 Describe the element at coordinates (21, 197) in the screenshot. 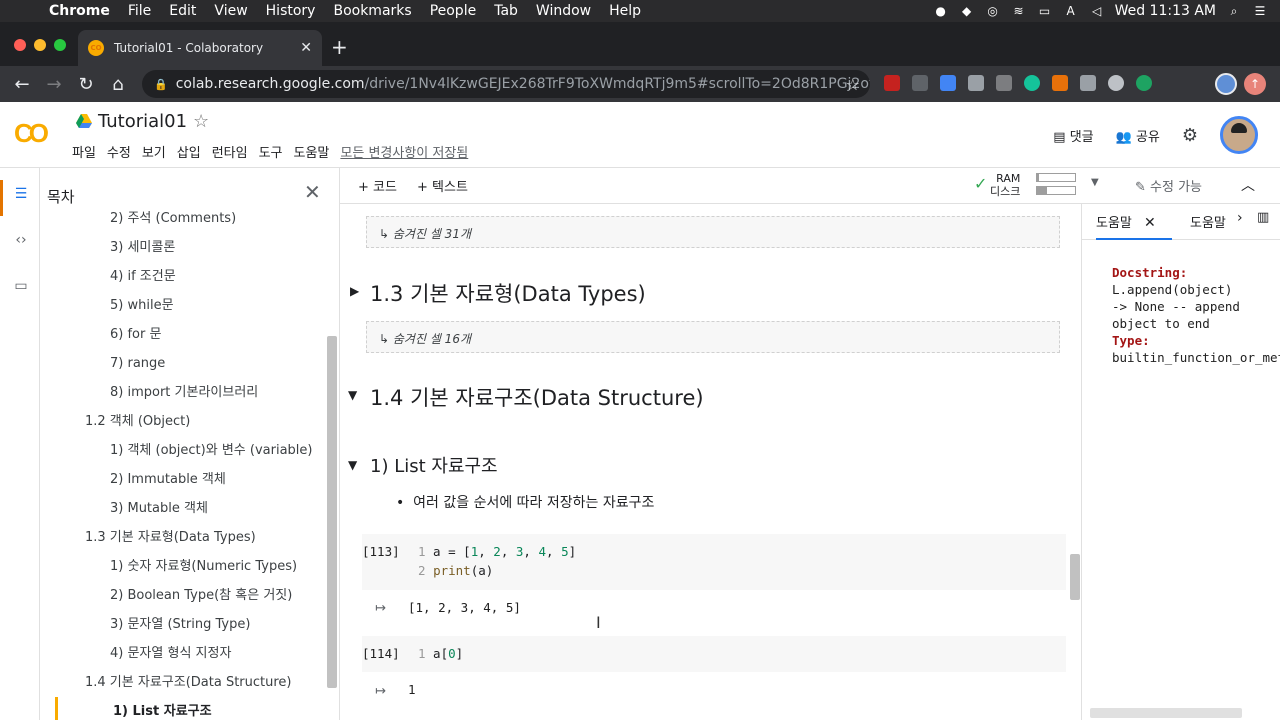

I see `table-of-contents-icon: ☰` at that location.